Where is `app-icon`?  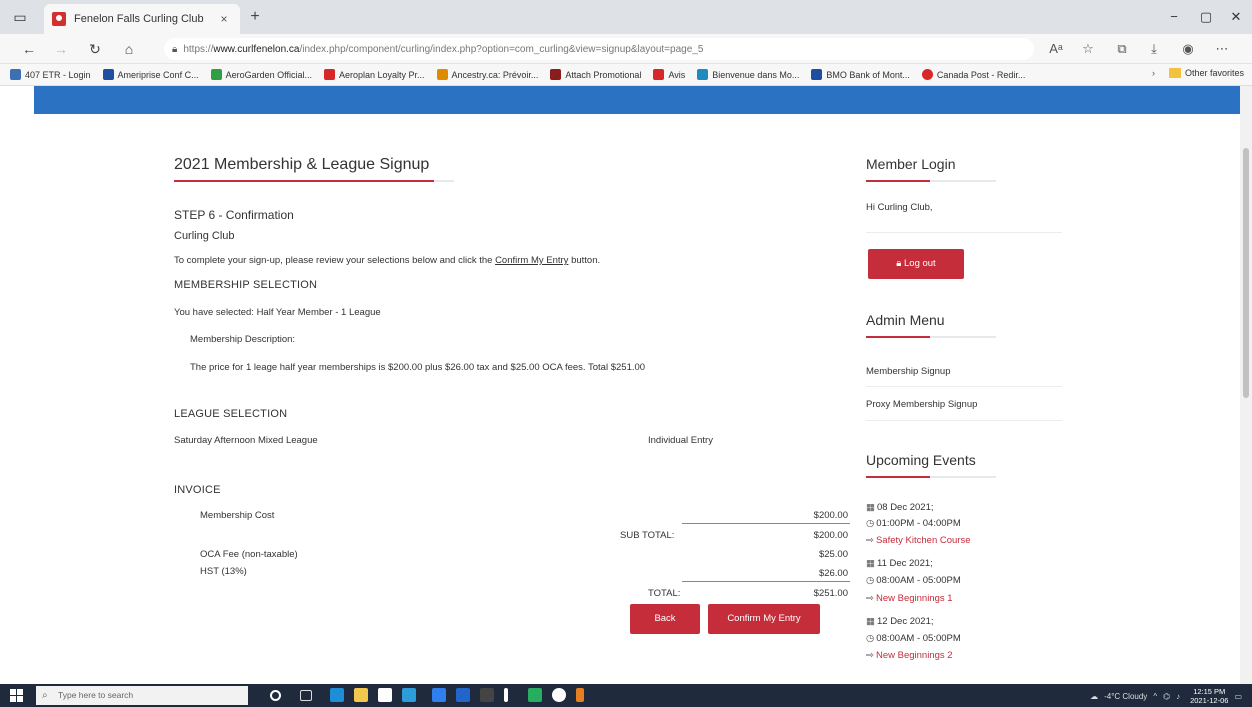
app-icon is located at coordinates (506, 695).